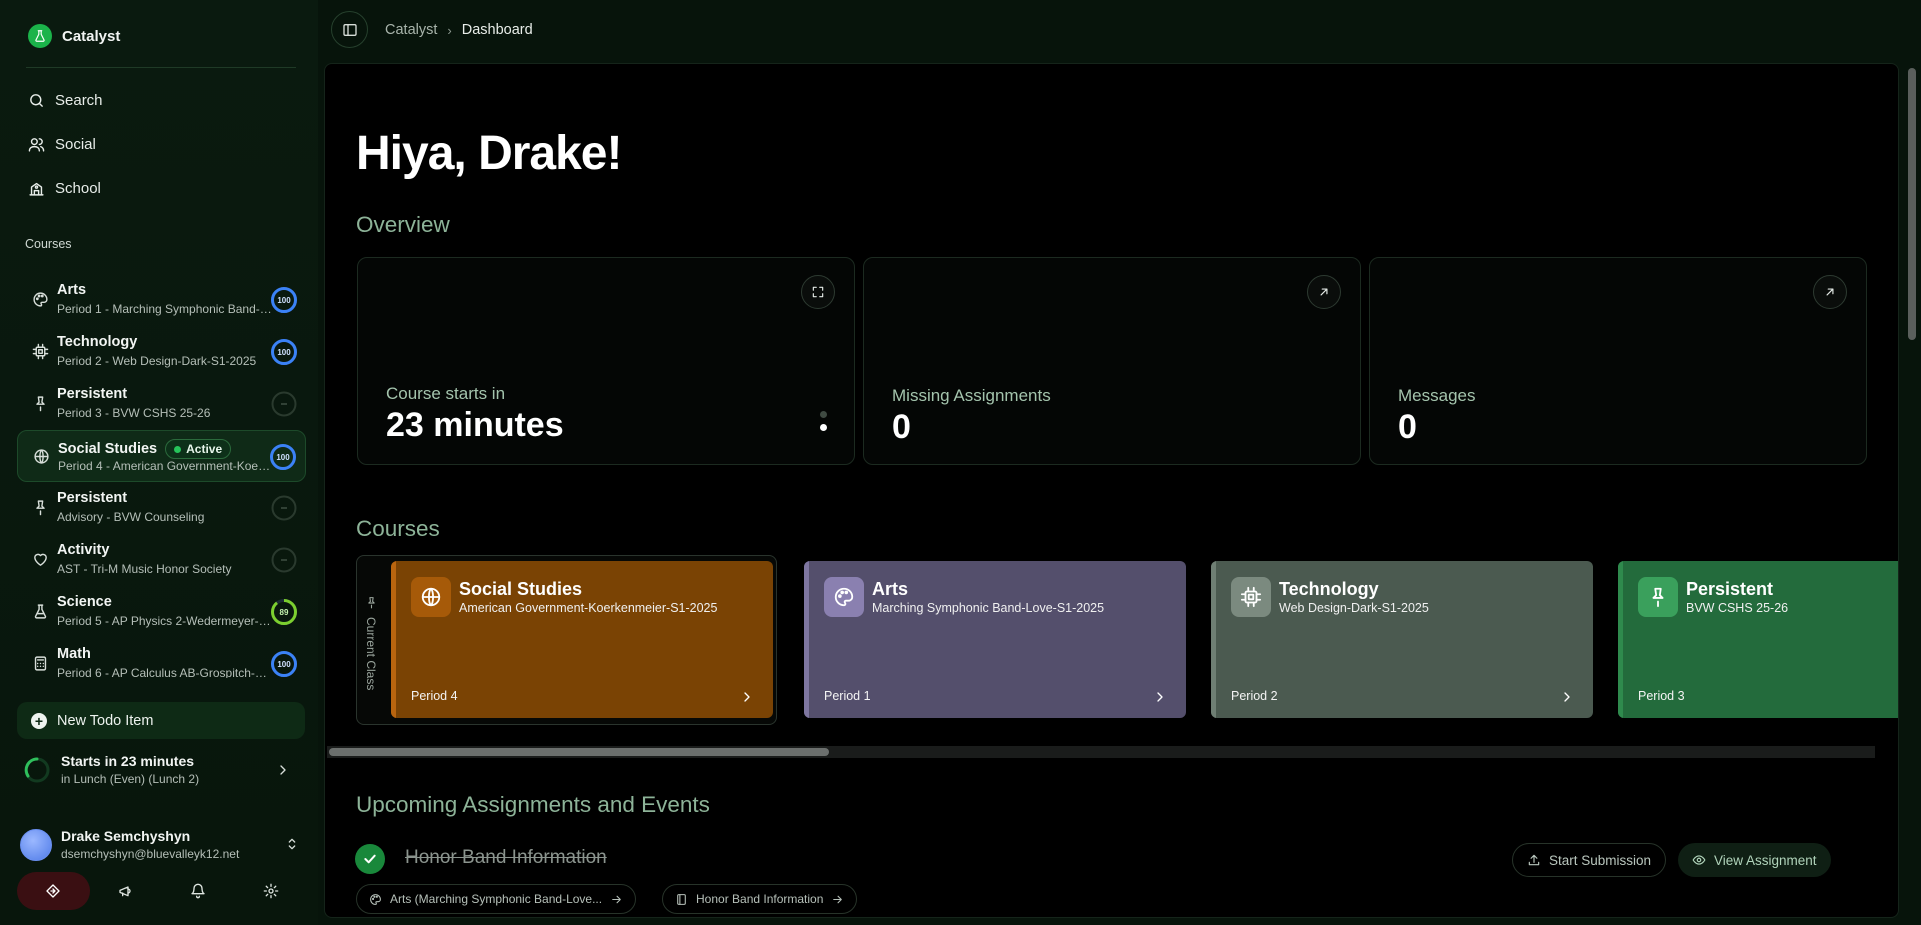 The height and width of the screenshot is (925, 1921). I want to click on expand-icon, so click(818, 292).